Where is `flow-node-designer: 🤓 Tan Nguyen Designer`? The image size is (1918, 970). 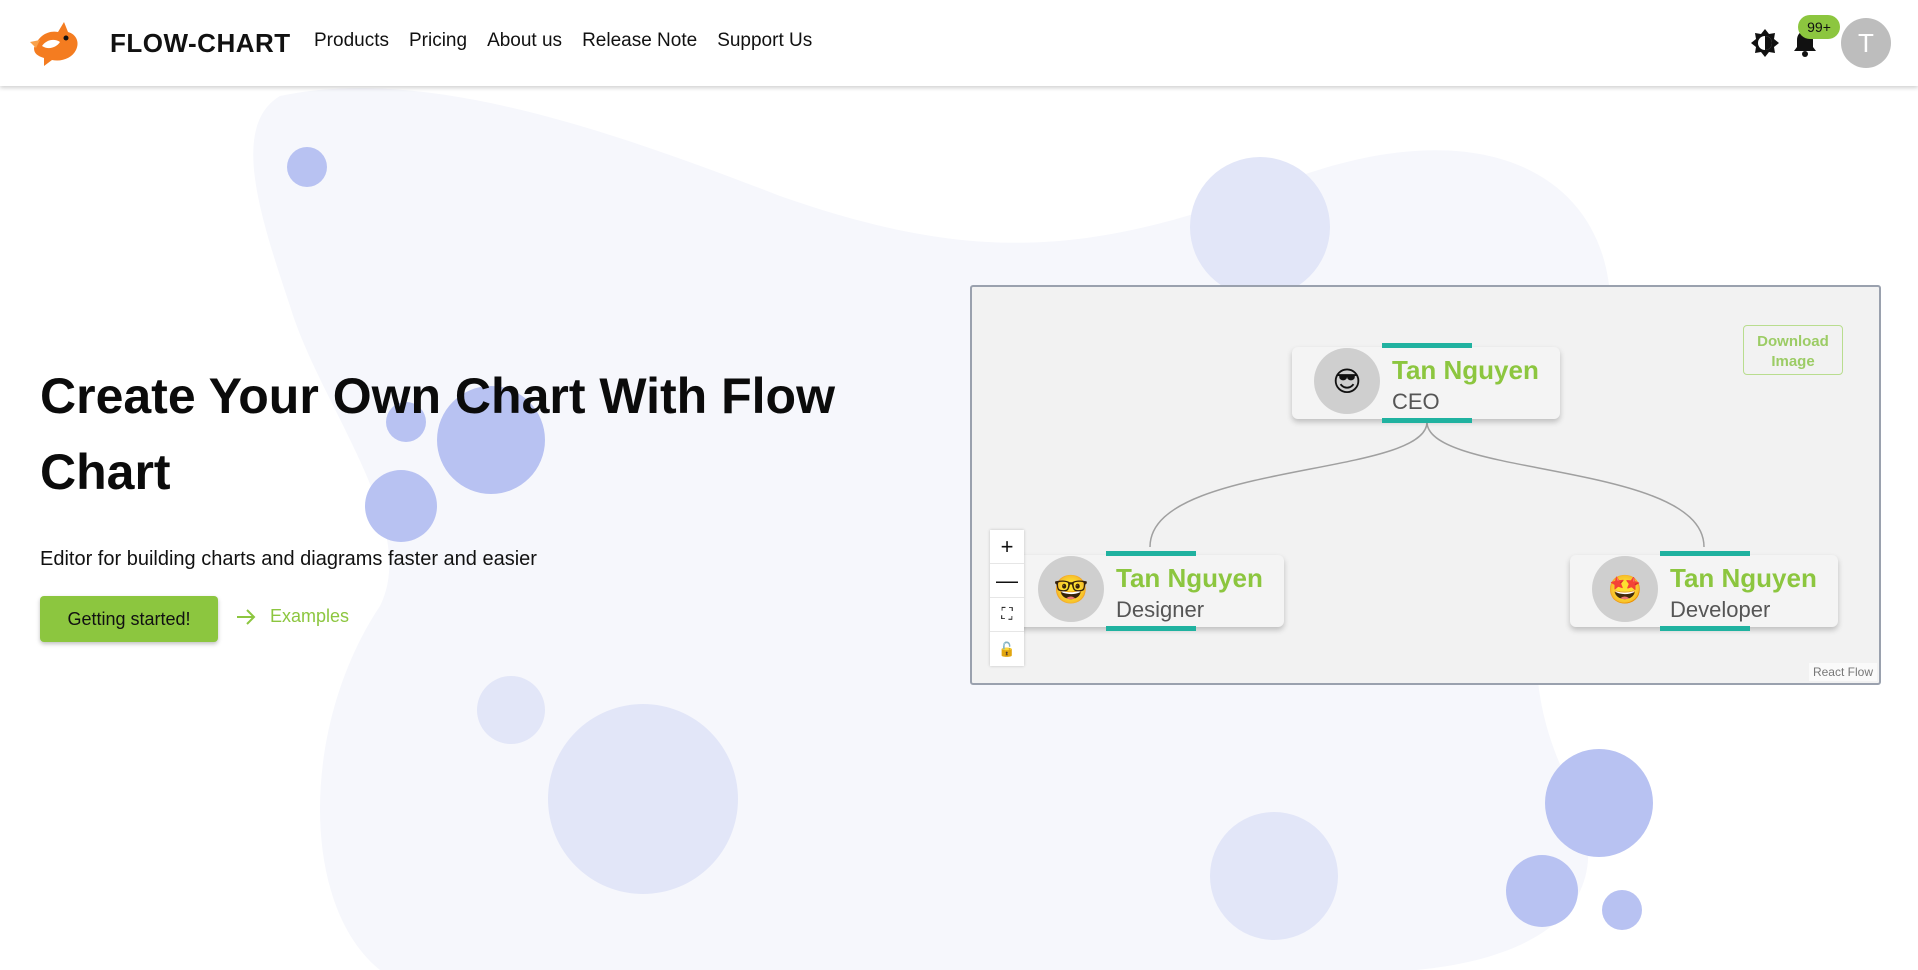
flow-node-designer: 🤓 Tan Nguyen Designer is located at coordinates (1150, 591).